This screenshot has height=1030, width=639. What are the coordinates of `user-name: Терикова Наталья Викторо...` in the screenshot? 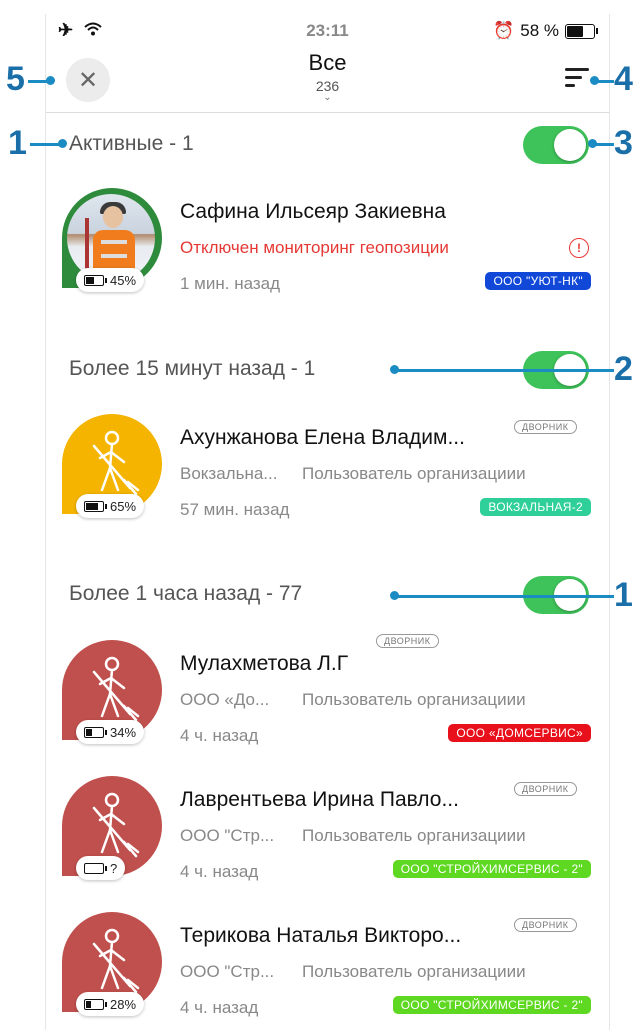 It's located at (321, 935).